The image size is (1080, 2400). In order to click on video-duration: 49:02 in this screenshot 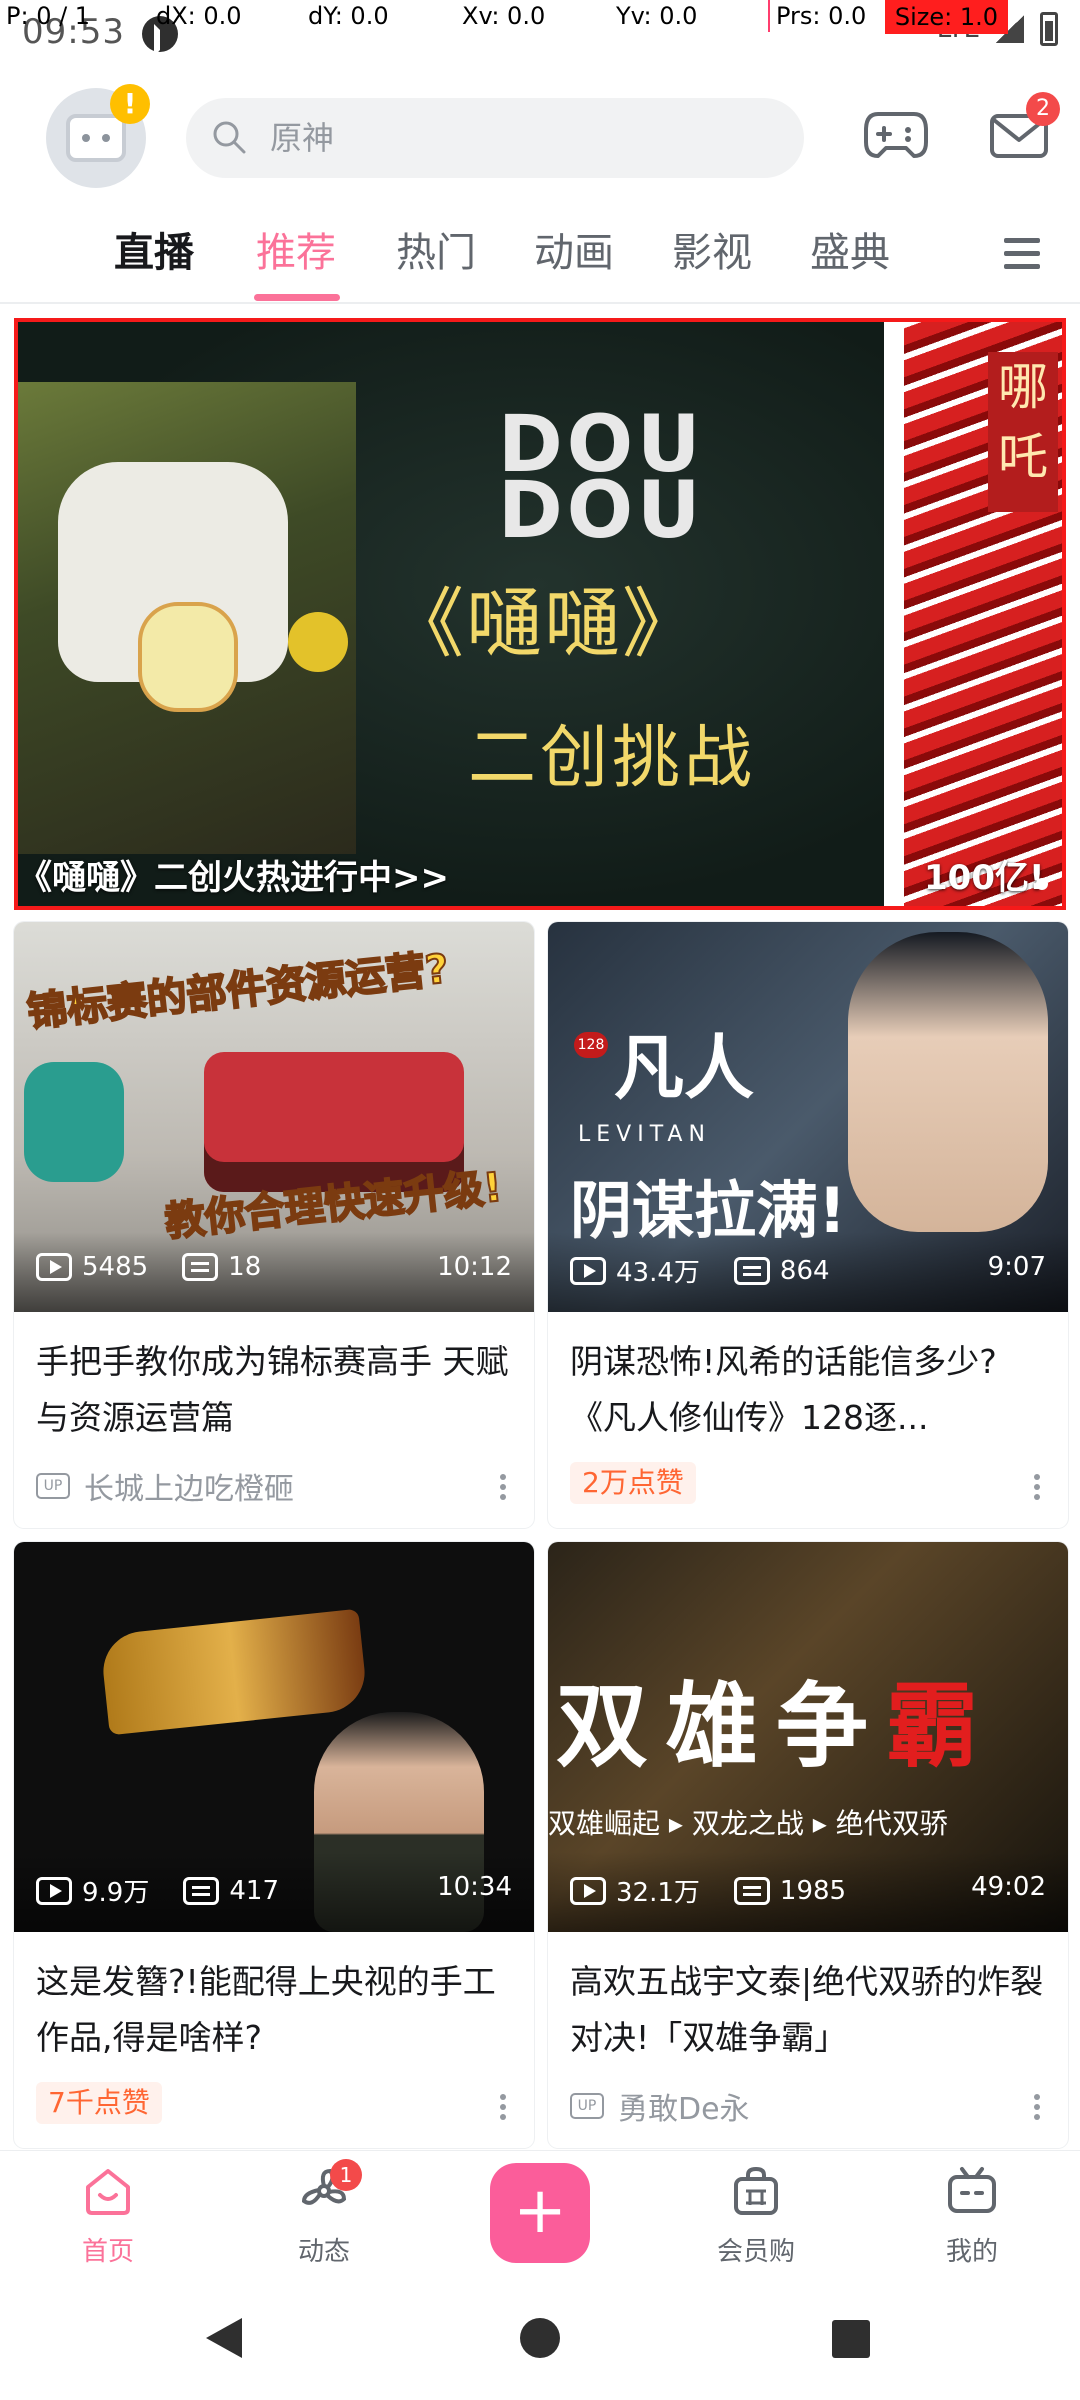, I will do `click(1008, 1887)`.